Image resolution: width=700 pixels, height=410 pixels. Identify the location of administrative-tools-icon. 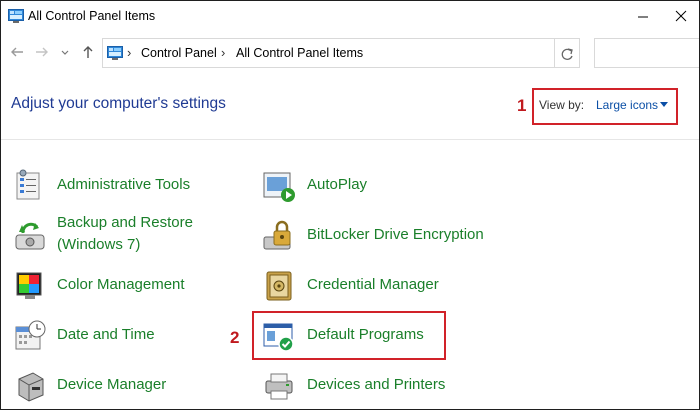
(28, 184).